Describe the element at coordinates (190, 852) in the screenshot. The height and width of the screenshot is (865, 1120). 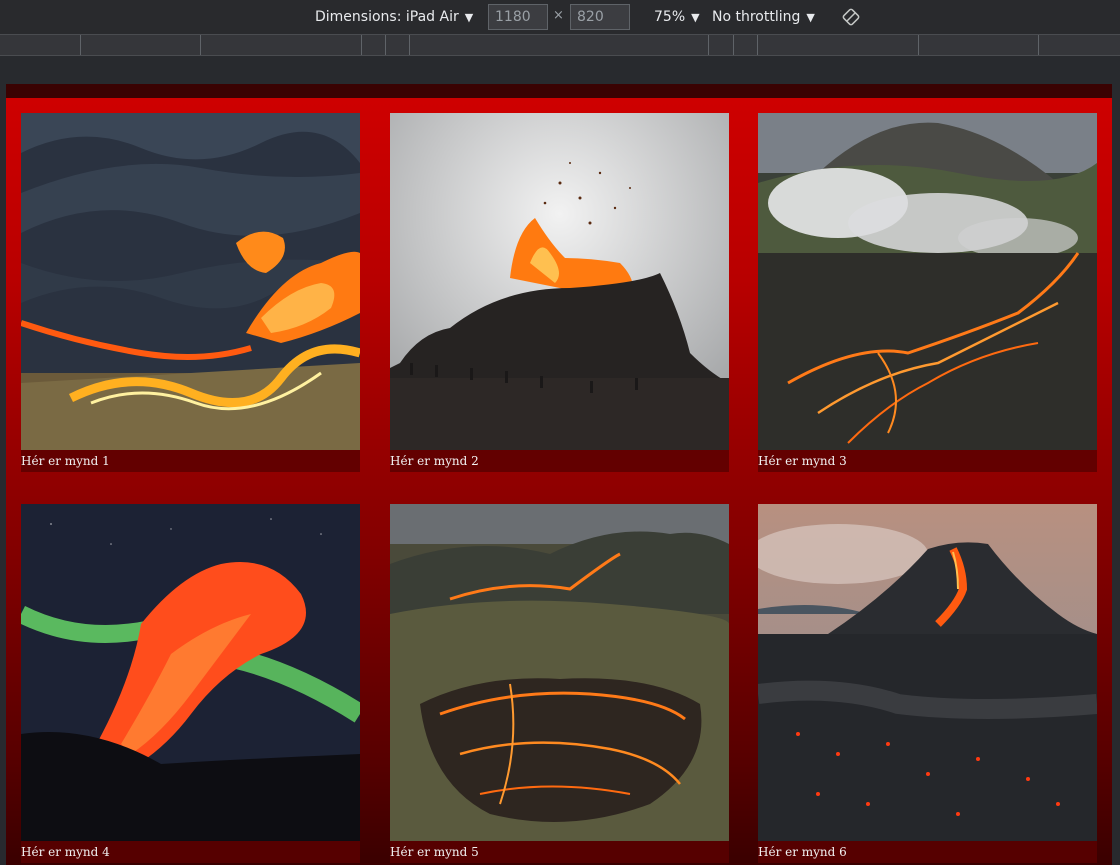
I see `gallery-caption: Hér er mynd 4` at that location.